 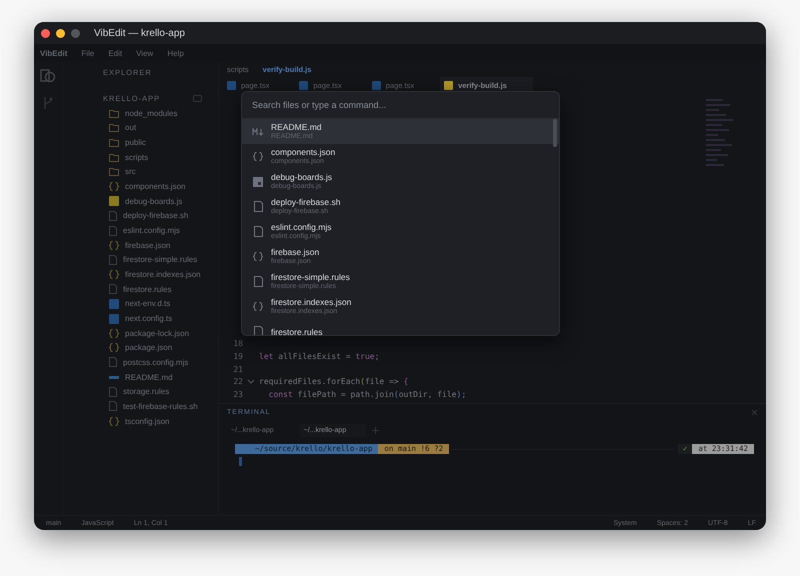 I want to click on line-number: 18, so click(x=237, y=343).